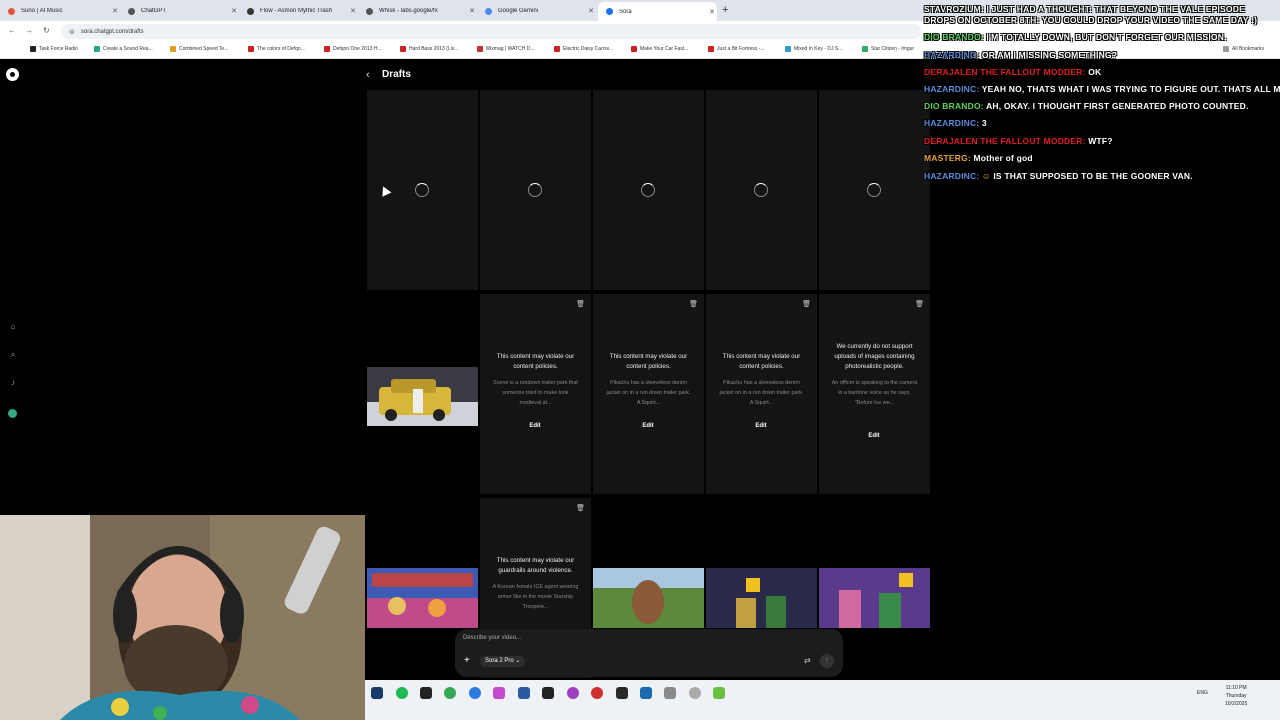 This screenshot has height=720, width=1280. Describe the element at coordinates (46, 30) in the screenshot. I see `reload-icon: ↻` at that location.